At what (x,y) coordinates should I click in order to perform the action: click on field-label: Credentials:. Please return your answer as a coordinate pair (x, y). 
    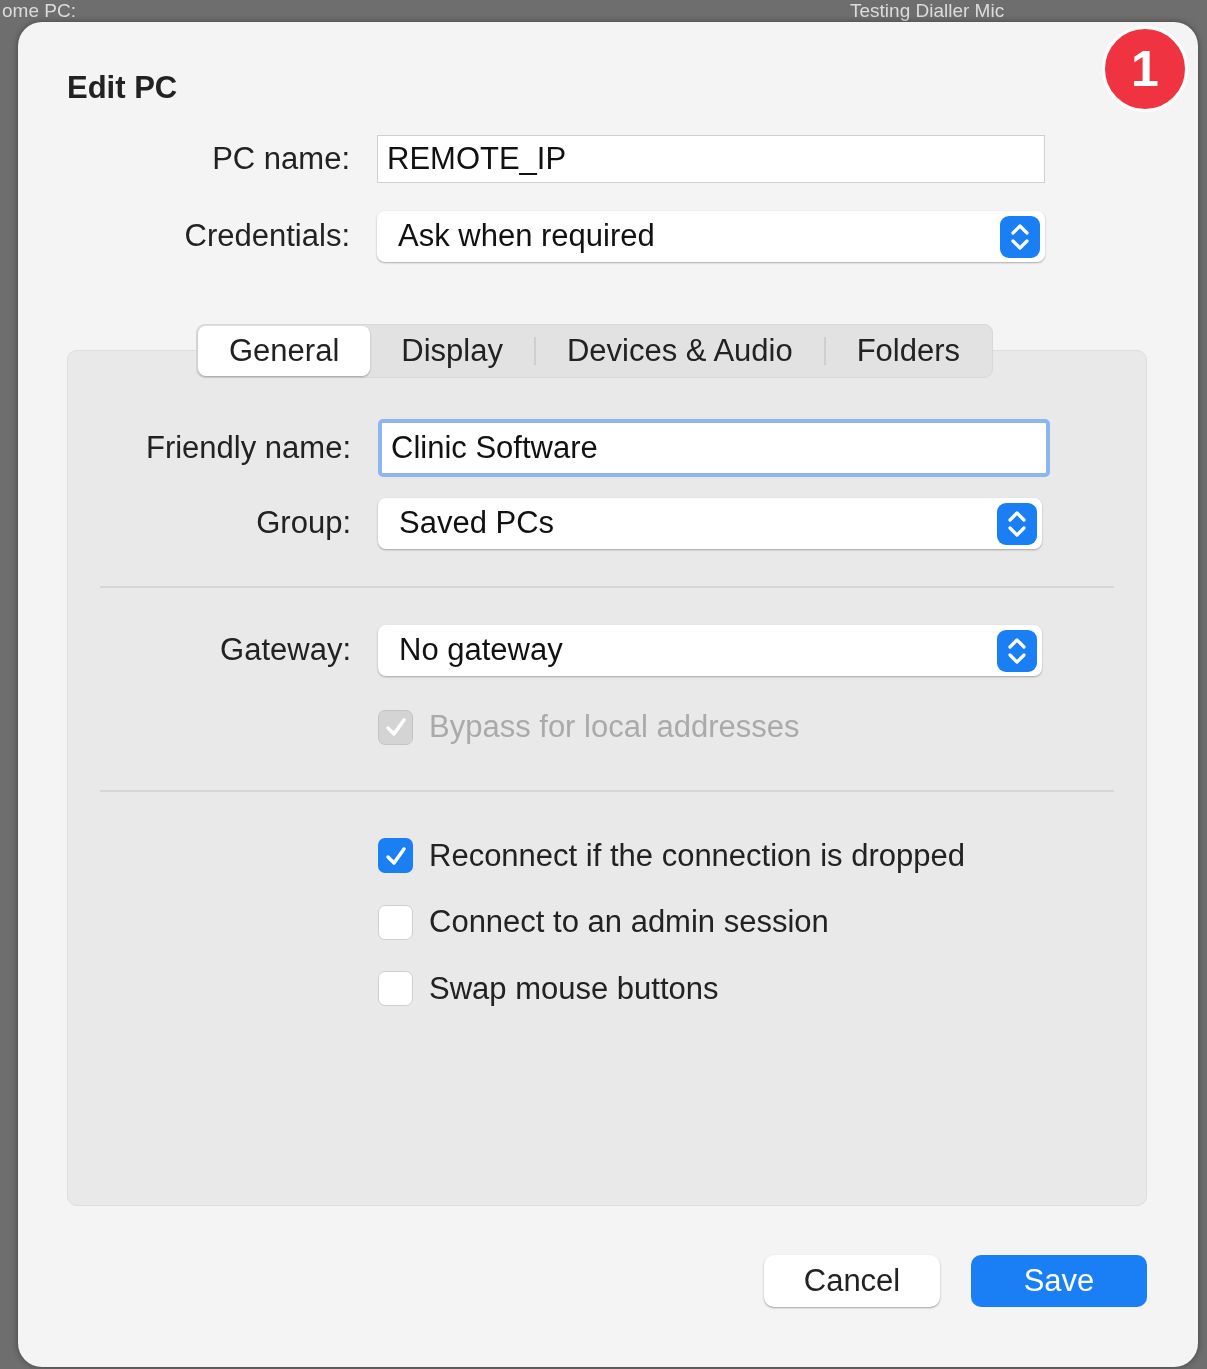
    Looking at the image, I should click on (266, 236).